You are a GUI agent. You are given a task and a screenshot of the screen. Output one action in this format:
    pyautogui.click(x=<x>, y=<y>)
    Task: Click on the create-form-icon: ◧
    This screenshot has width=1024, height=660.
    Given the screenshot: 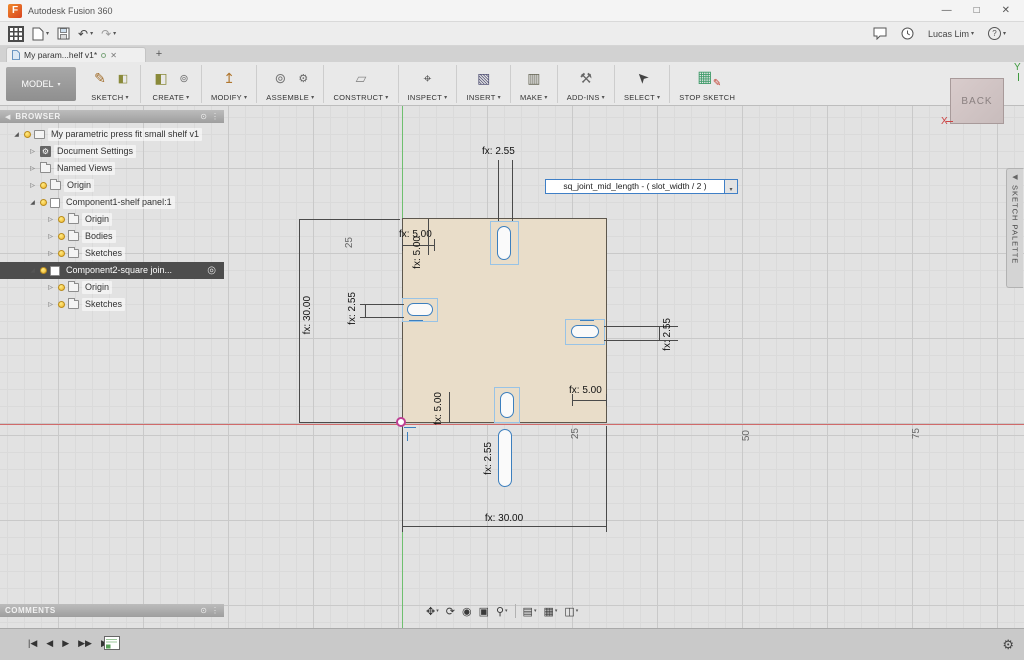 What is the action you would take?
    pyautogui.click(x=161, y=78)
    